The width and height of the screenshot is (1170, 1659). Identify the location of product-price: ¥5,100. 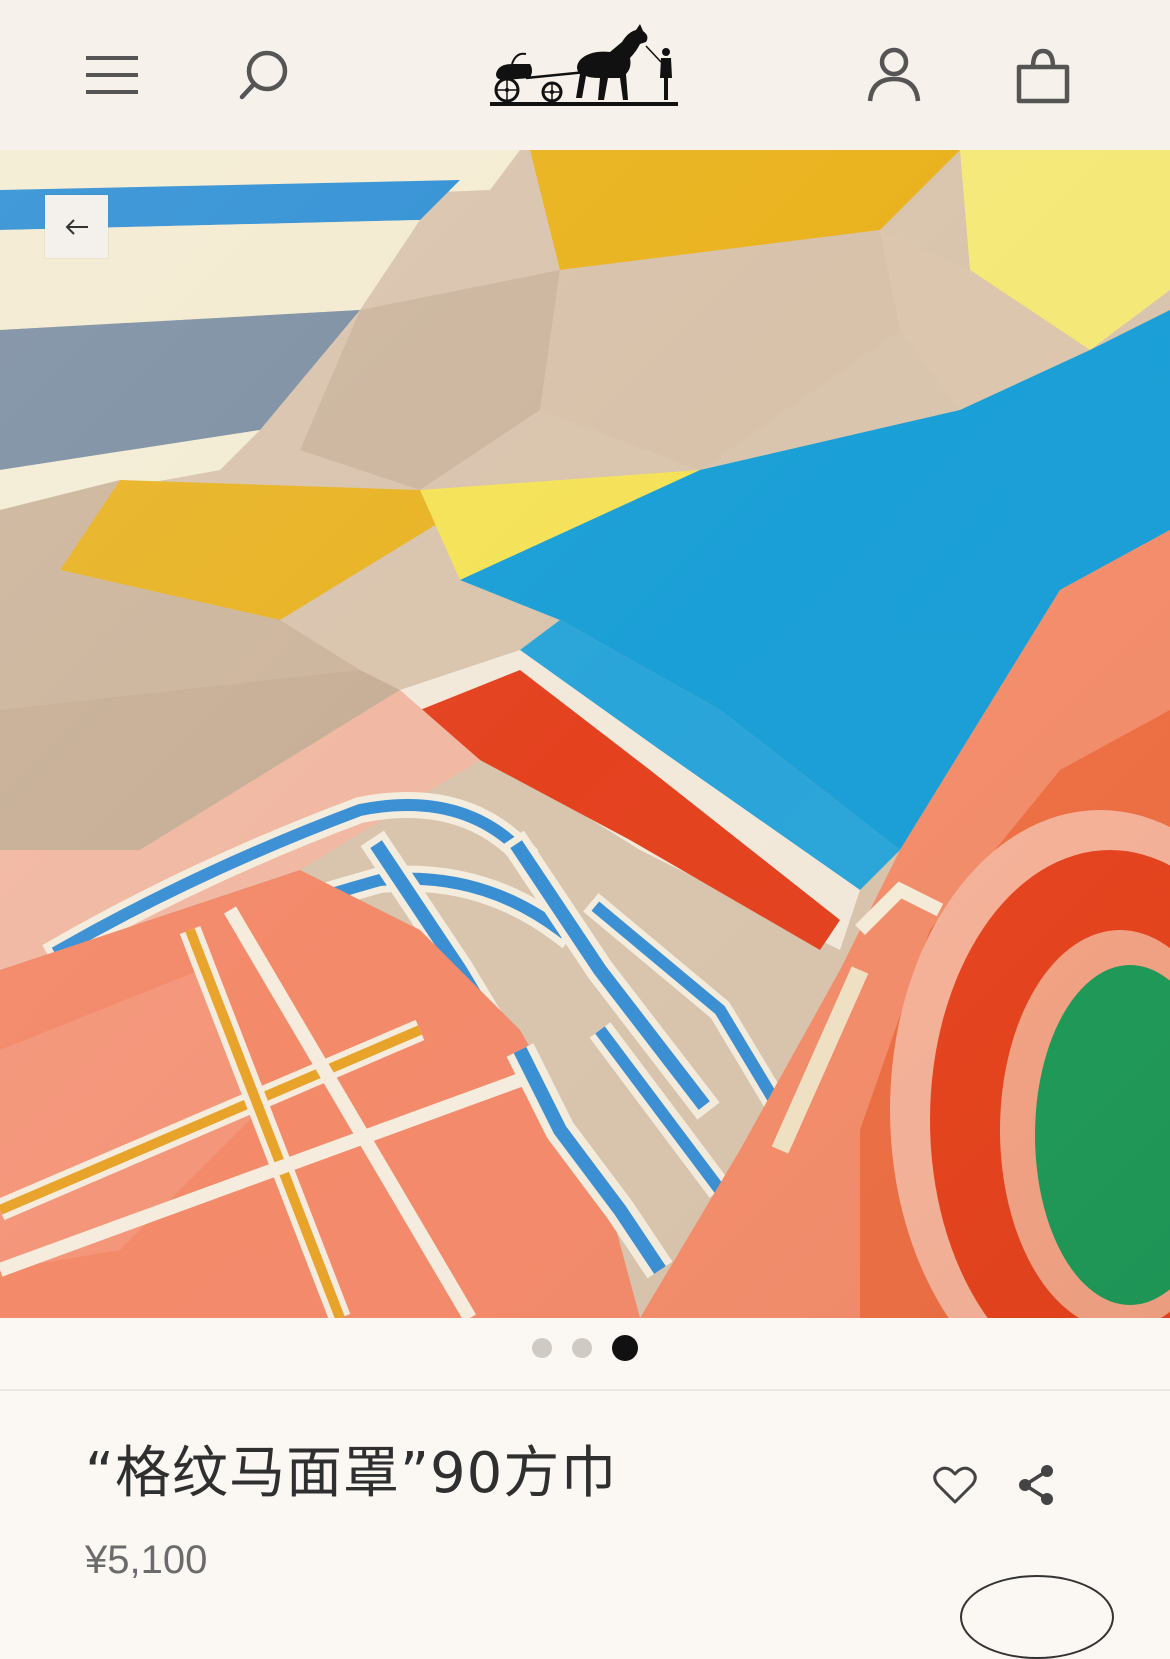
(146, 1560).